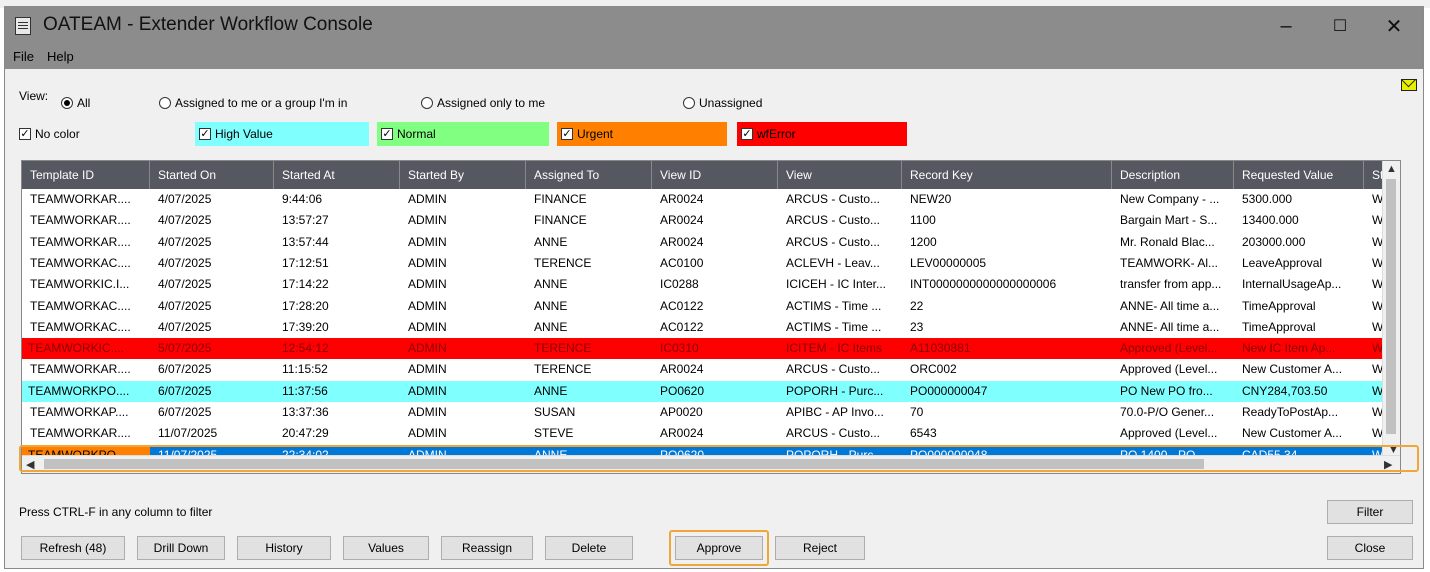  Describe the element at coordinates (25, 134) in the screenshot. I see `checkbox-checked-icon: ✓` at that location.